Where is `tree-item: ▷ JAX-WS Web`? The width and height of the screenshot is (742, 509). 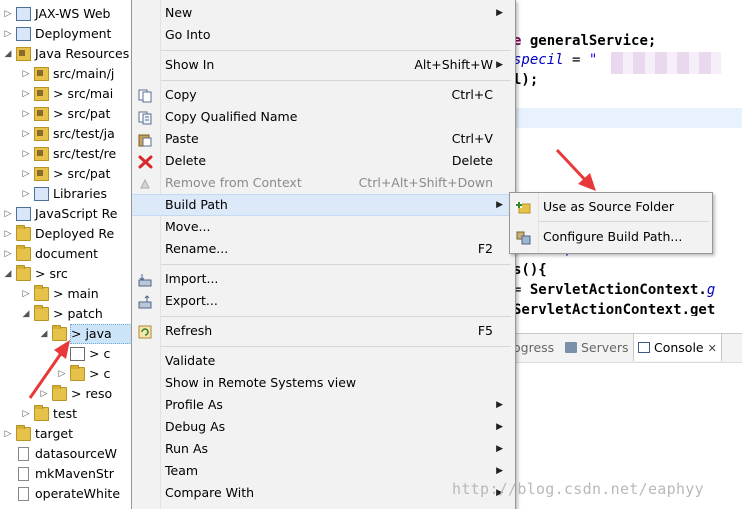 tree-item: ▷ JAX-WS Web is located at coordinates (66, 14).